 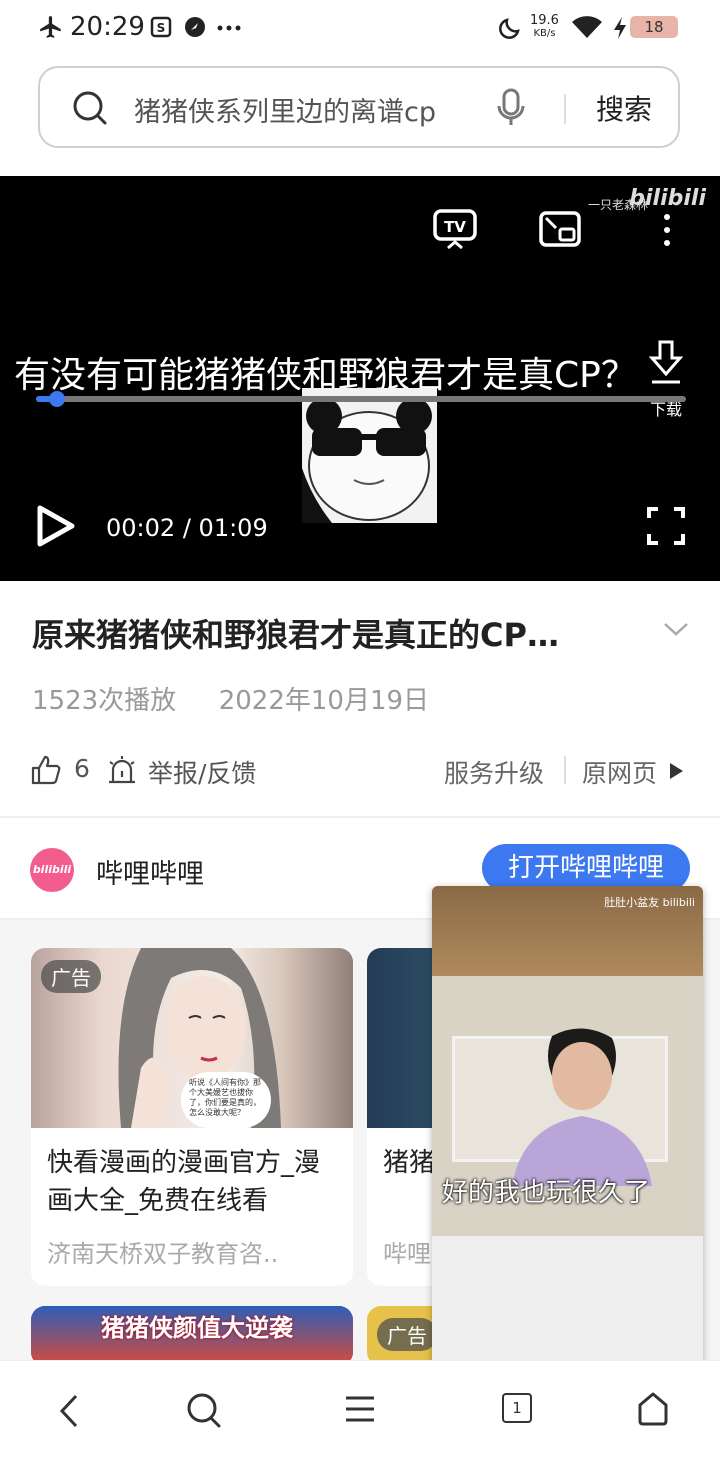 What do you see at coordinates (122, 770) in the screenshot?
I see `report-alarm-icon` at bounding box center [122, 770].